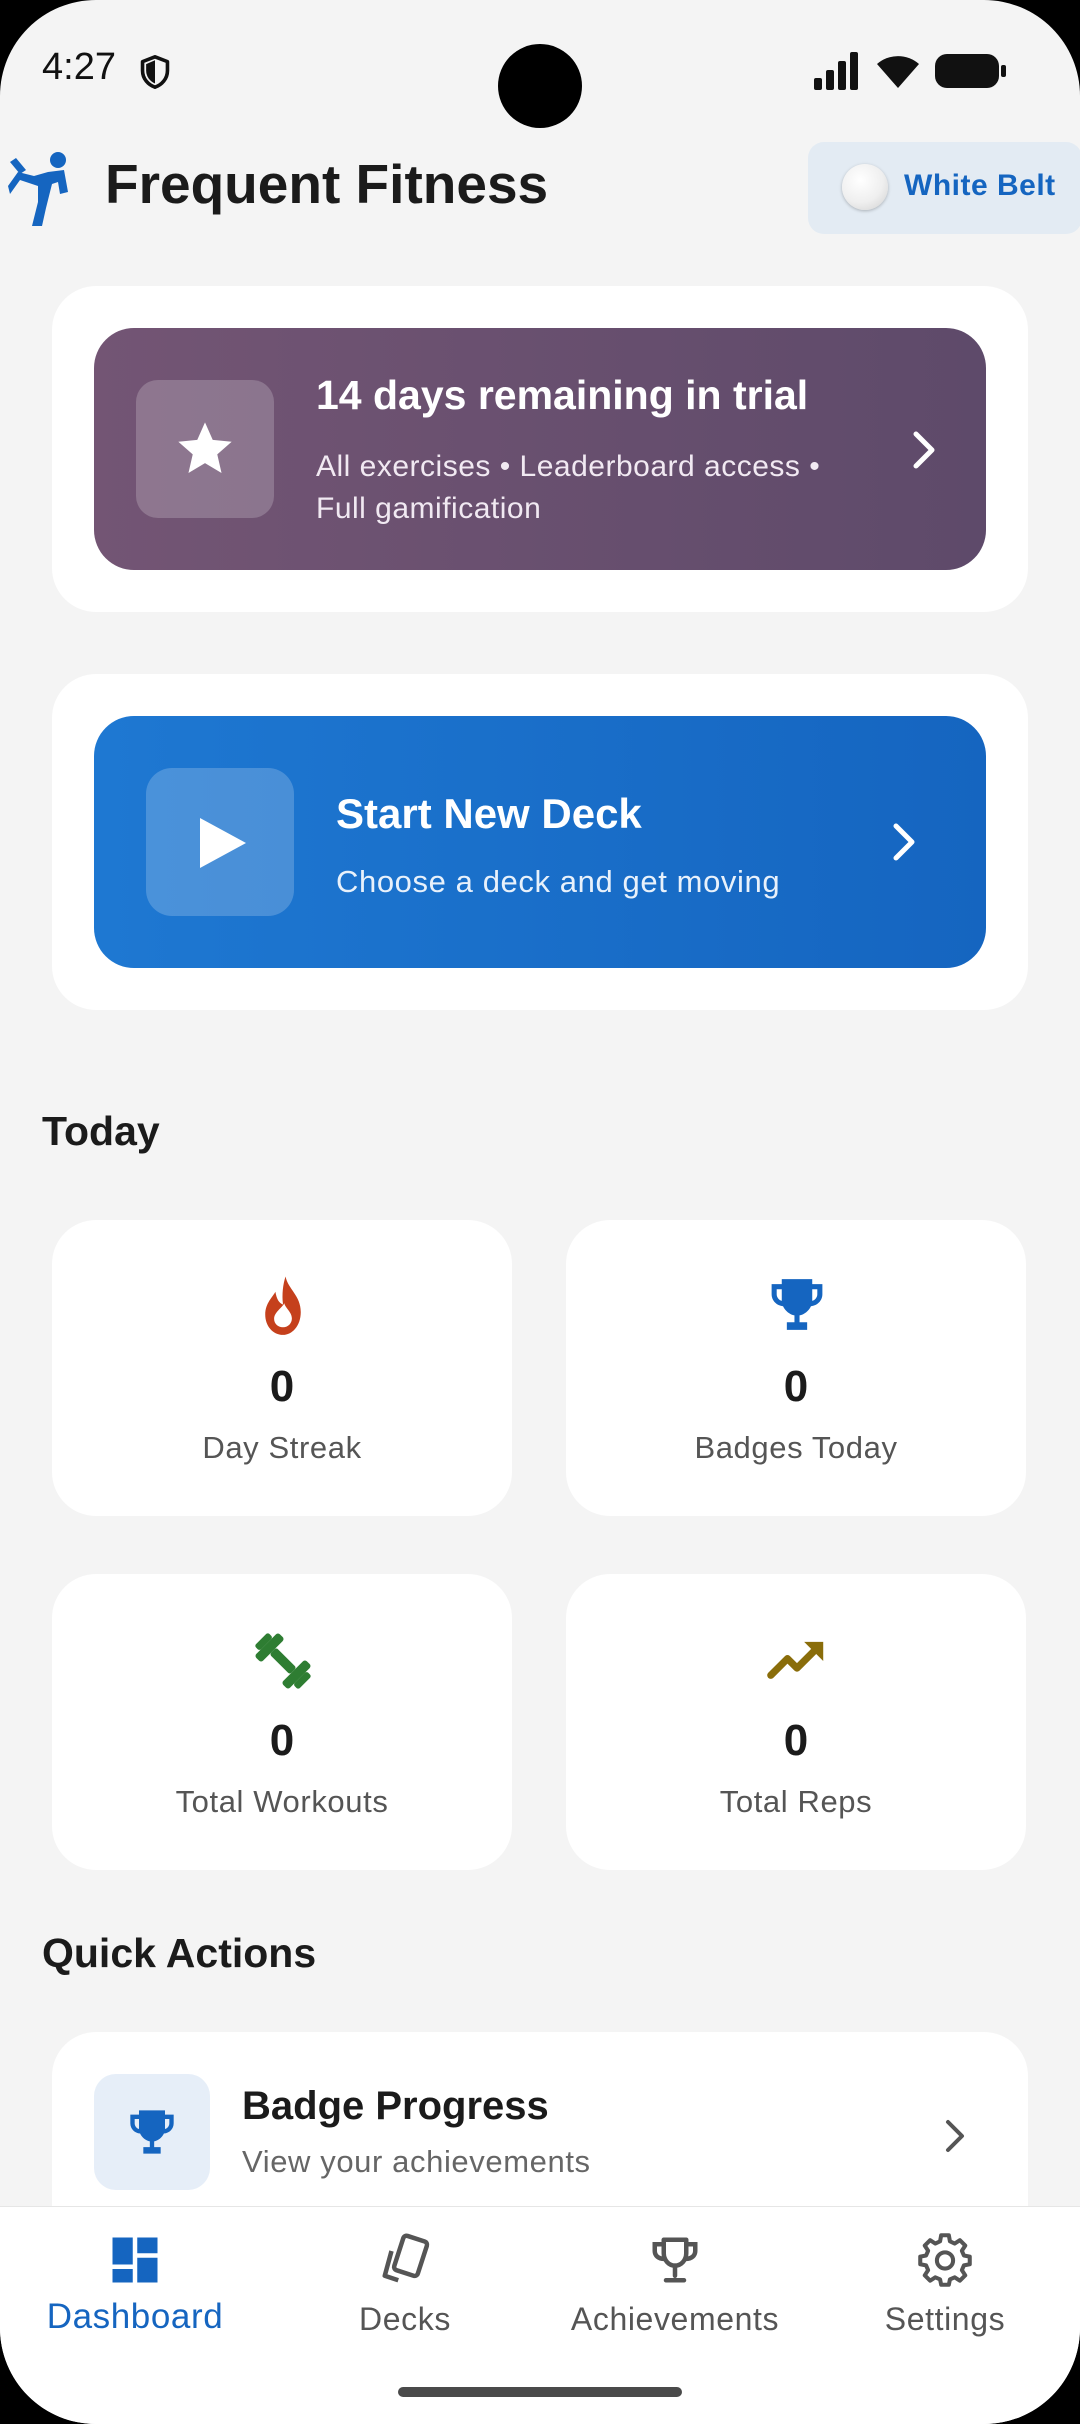 The width and height of the screenshot is (1080, 2424). I want to click on stat-card-badges-today: 0 Badges Today, so click(796, 1368).